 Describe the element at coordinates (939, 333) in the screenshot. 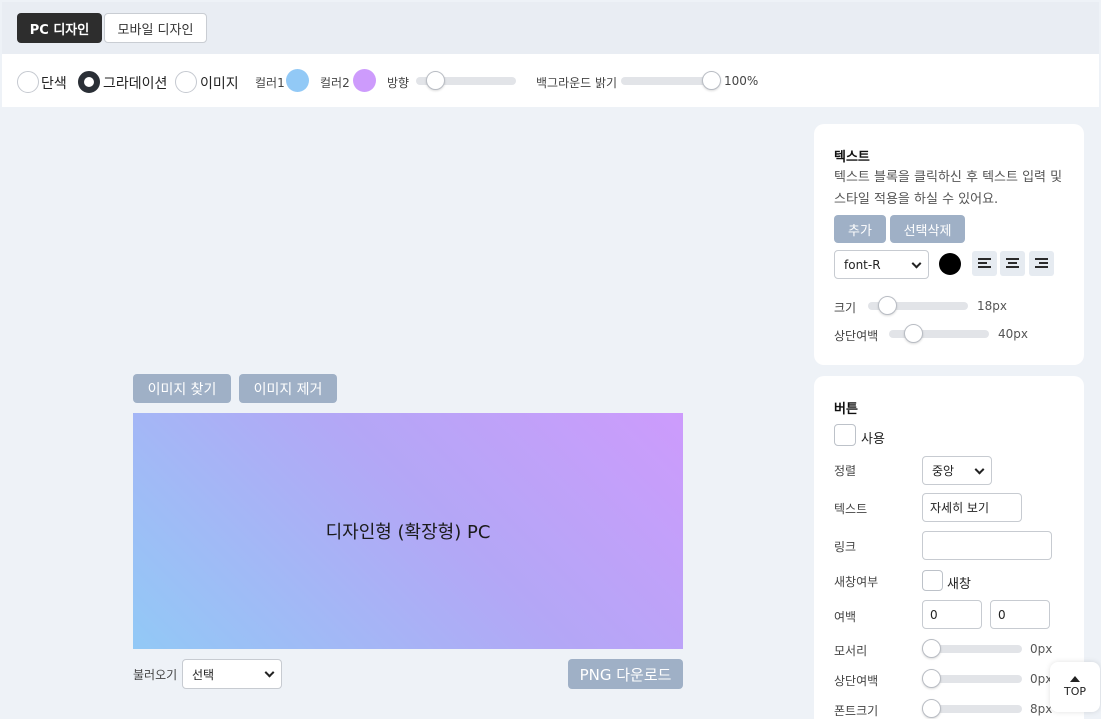

I see `text-top-margin-slider` at that location.